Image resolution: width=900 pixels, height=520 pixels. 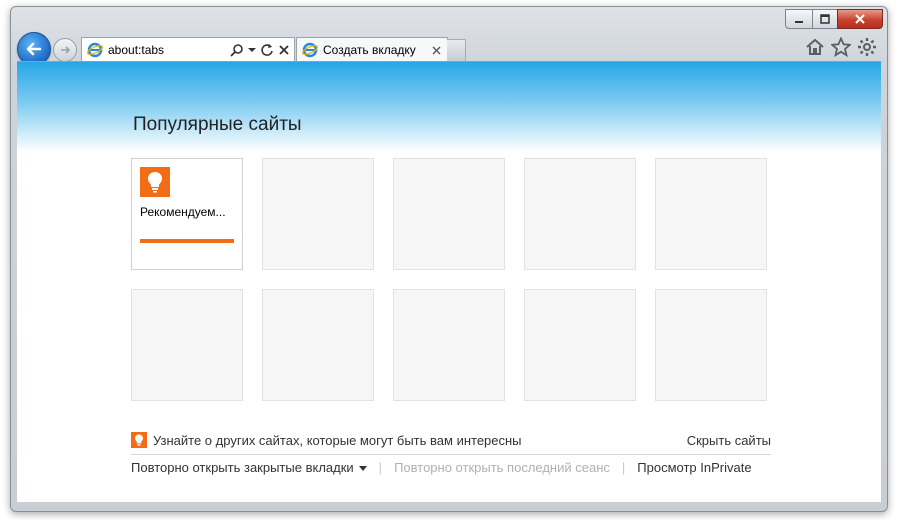 What do you see at coordinates (436, 50) in the screenshot?
I see `tab-close-icon` at bounding box center [436, 50].